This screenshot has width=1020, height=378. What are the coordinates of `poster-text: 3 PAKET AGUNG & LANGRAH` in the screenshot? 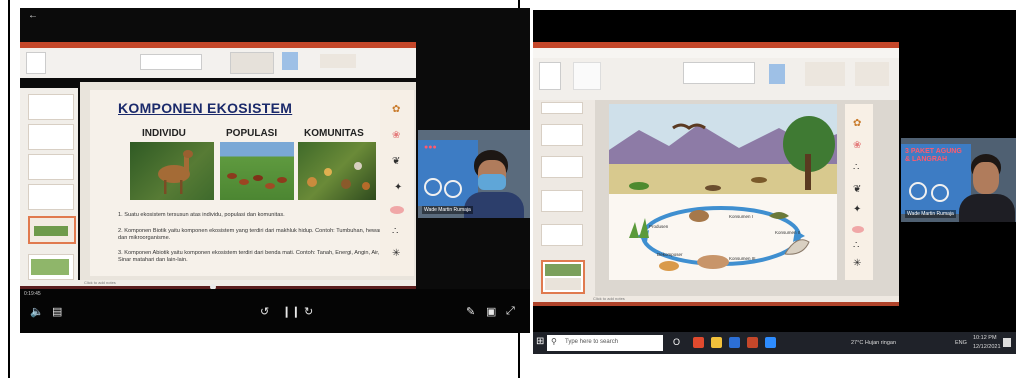 It's located at (933, 155).